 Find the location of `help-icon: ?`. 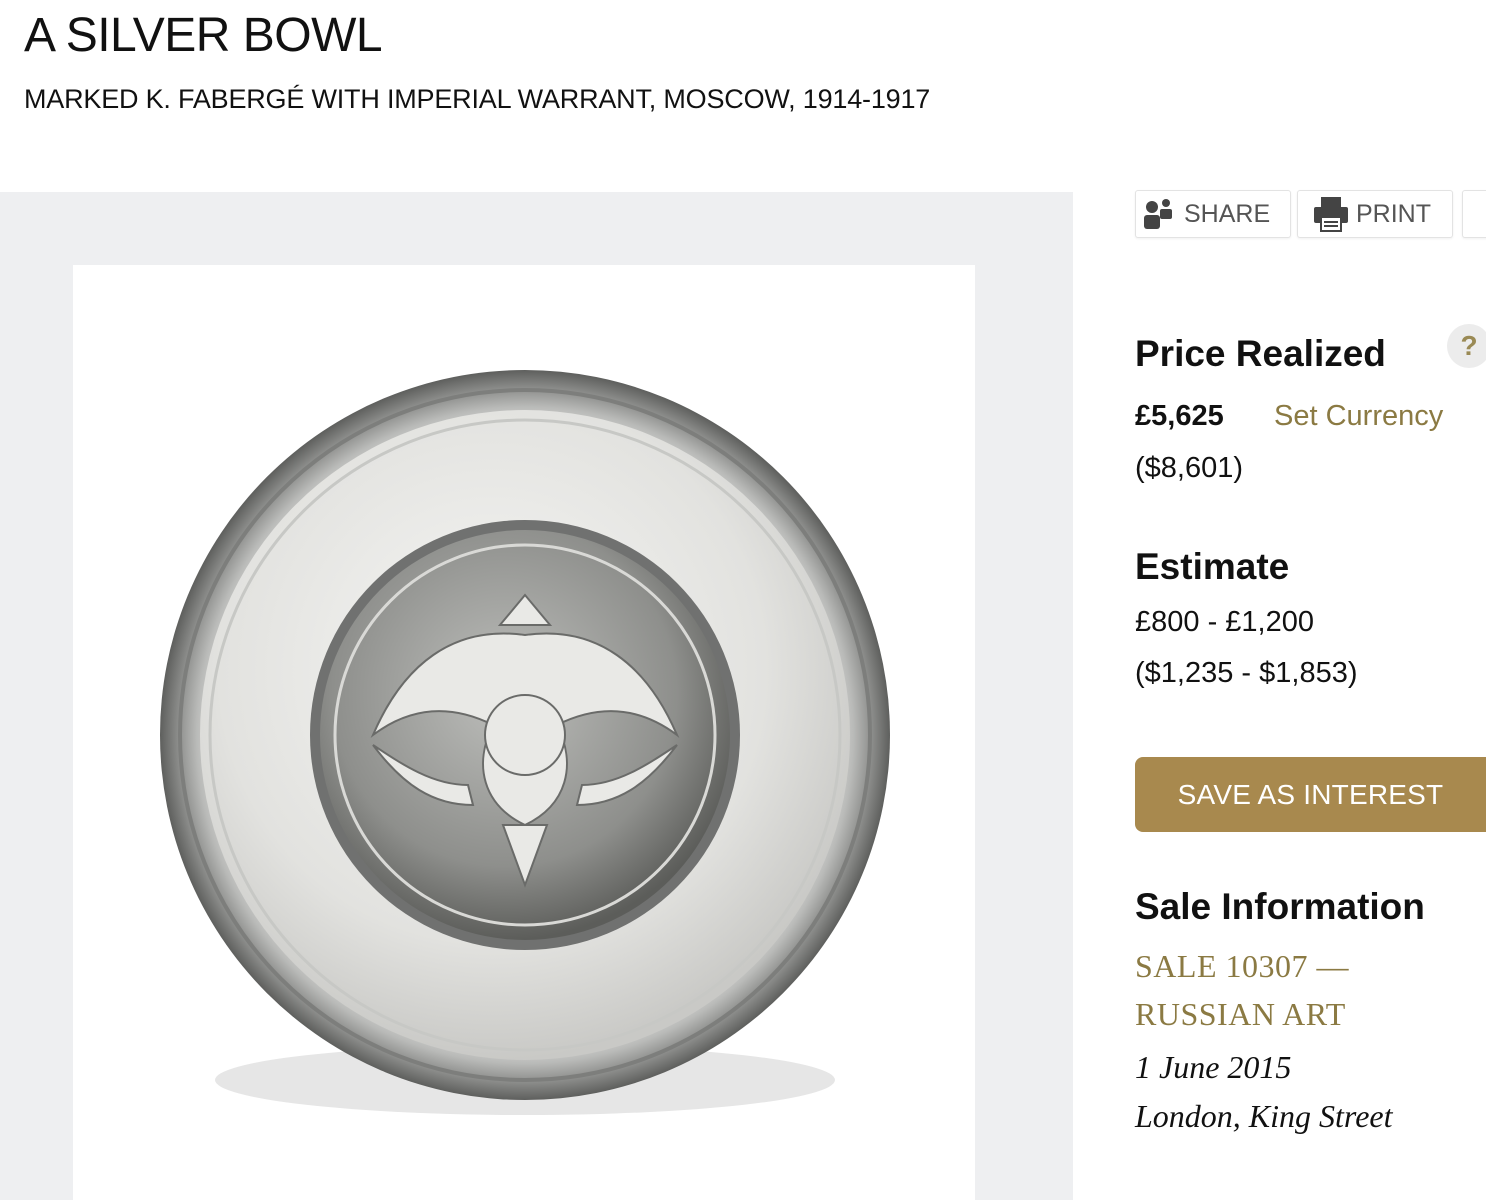

help-icon: ? is located at coordinates (1466, 346).